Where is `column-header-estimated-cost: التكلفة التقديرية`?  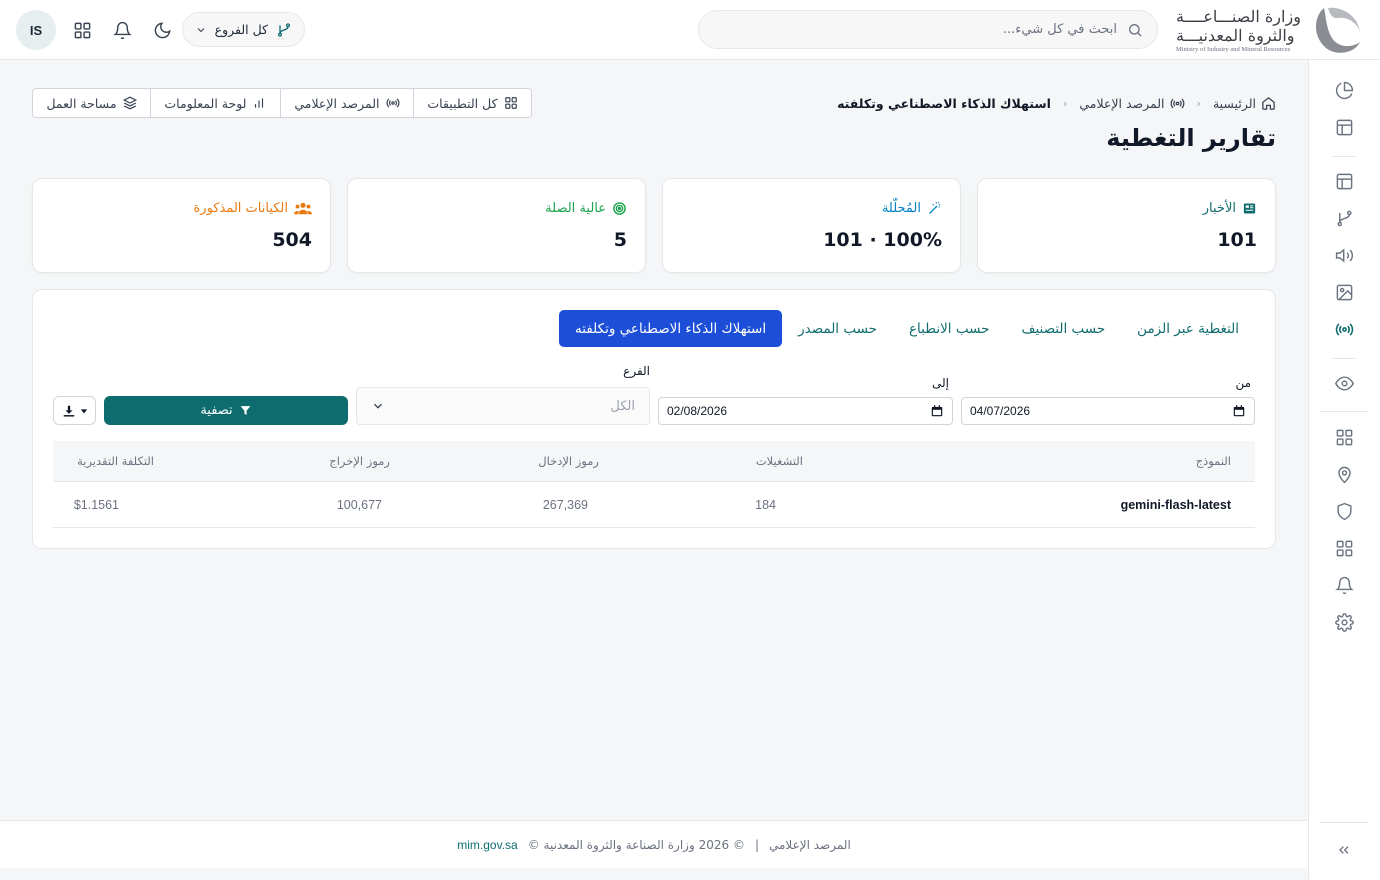 column-header-estimated-cost: التكلفة التقديرية is located at coordinates (115, 461).